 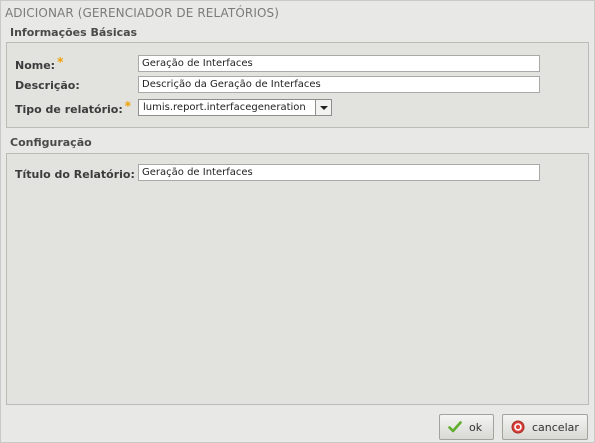 I want to click on name-label: Nome: *, so click(x=39, y=63).